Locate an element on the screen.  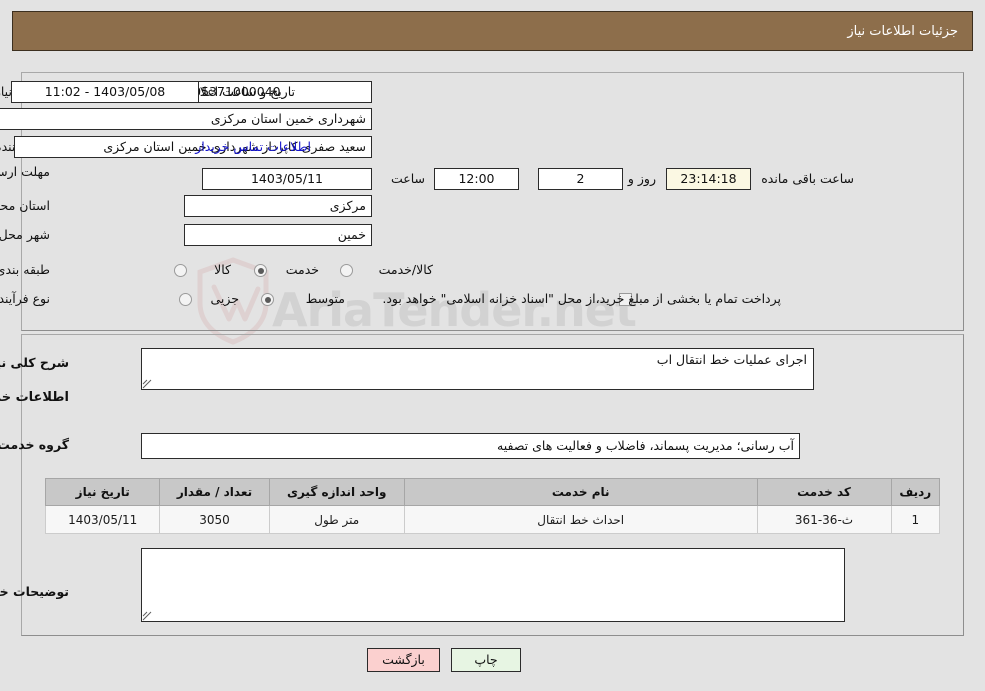
general-desc-label: شرح کلی نیاز: is located at coordinates (34, 362).